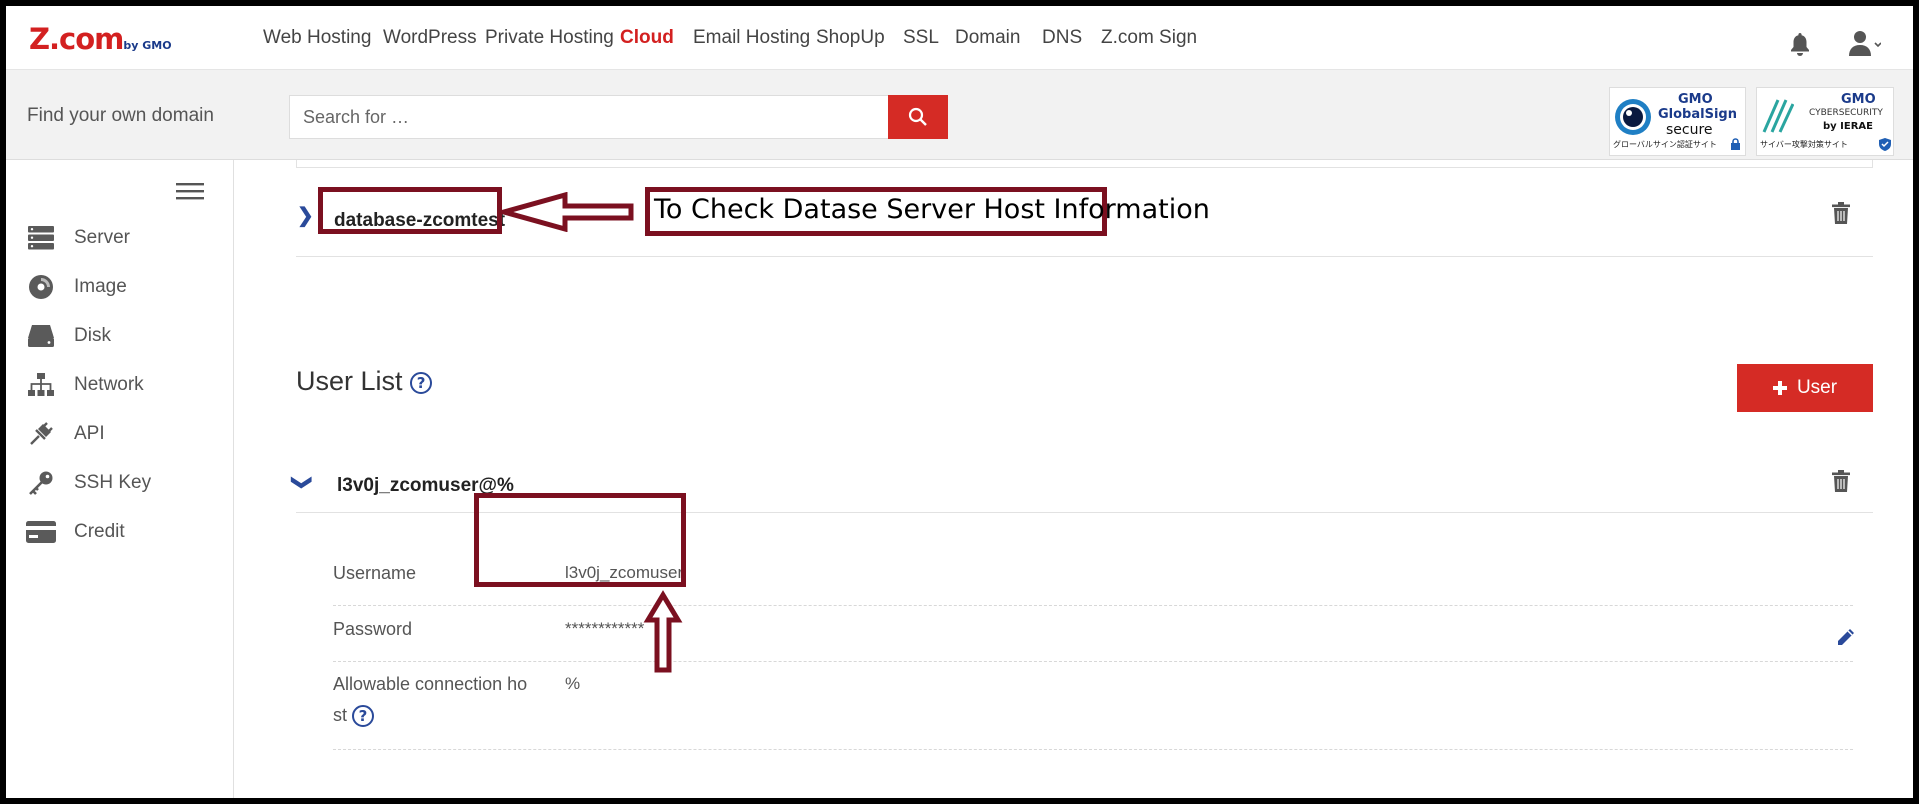  Describe the element at coordinates (932, 209) in the screenshot. I see `annotation-text: To Check Datase Server Host Information` at that location.